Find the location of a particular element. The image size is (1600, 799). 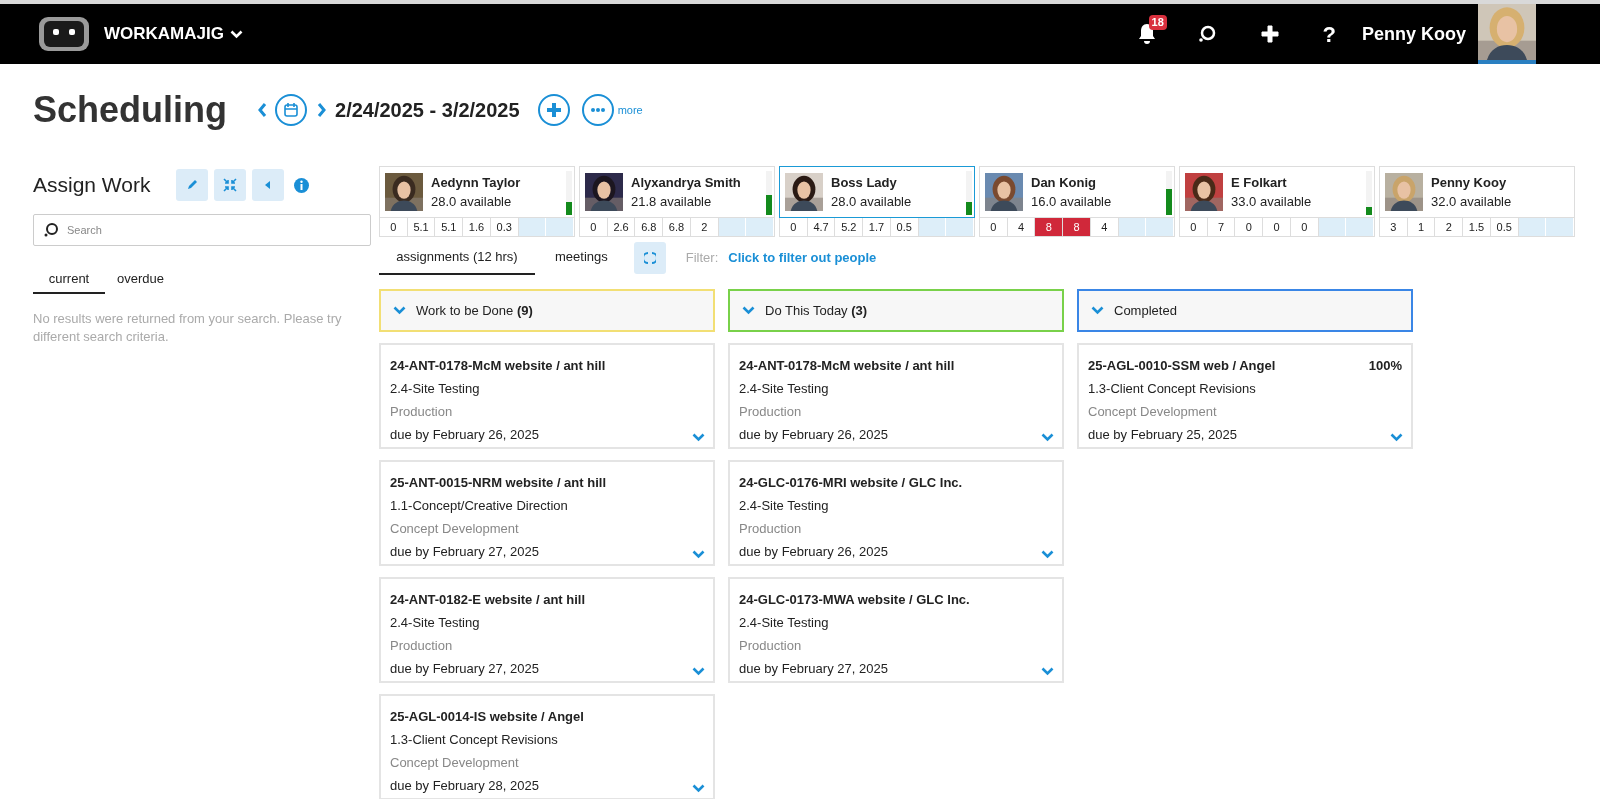

availability: 21.8 available is located at coordinates (672, 202).